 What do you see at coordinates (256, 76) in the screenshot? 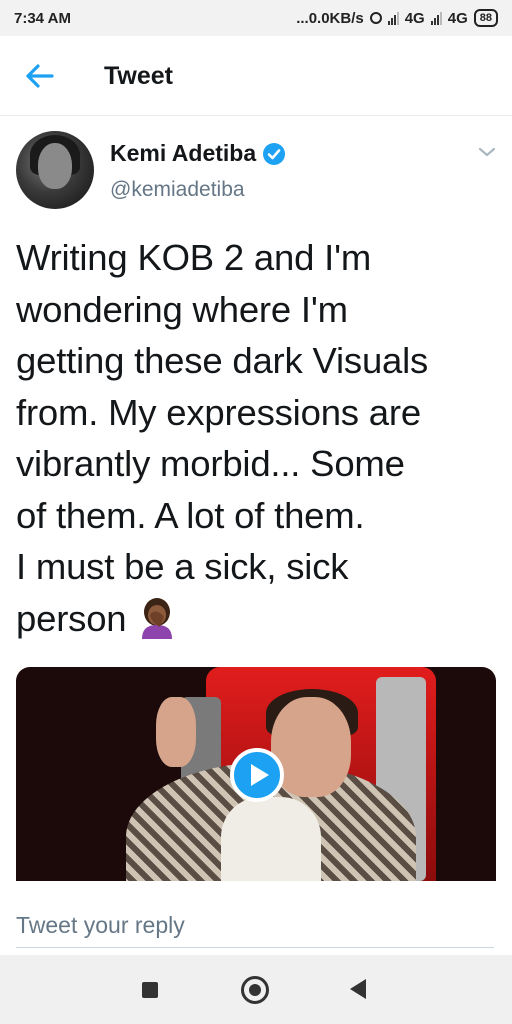
I see `app-header: Tweet` at bounding box center [256, 76].